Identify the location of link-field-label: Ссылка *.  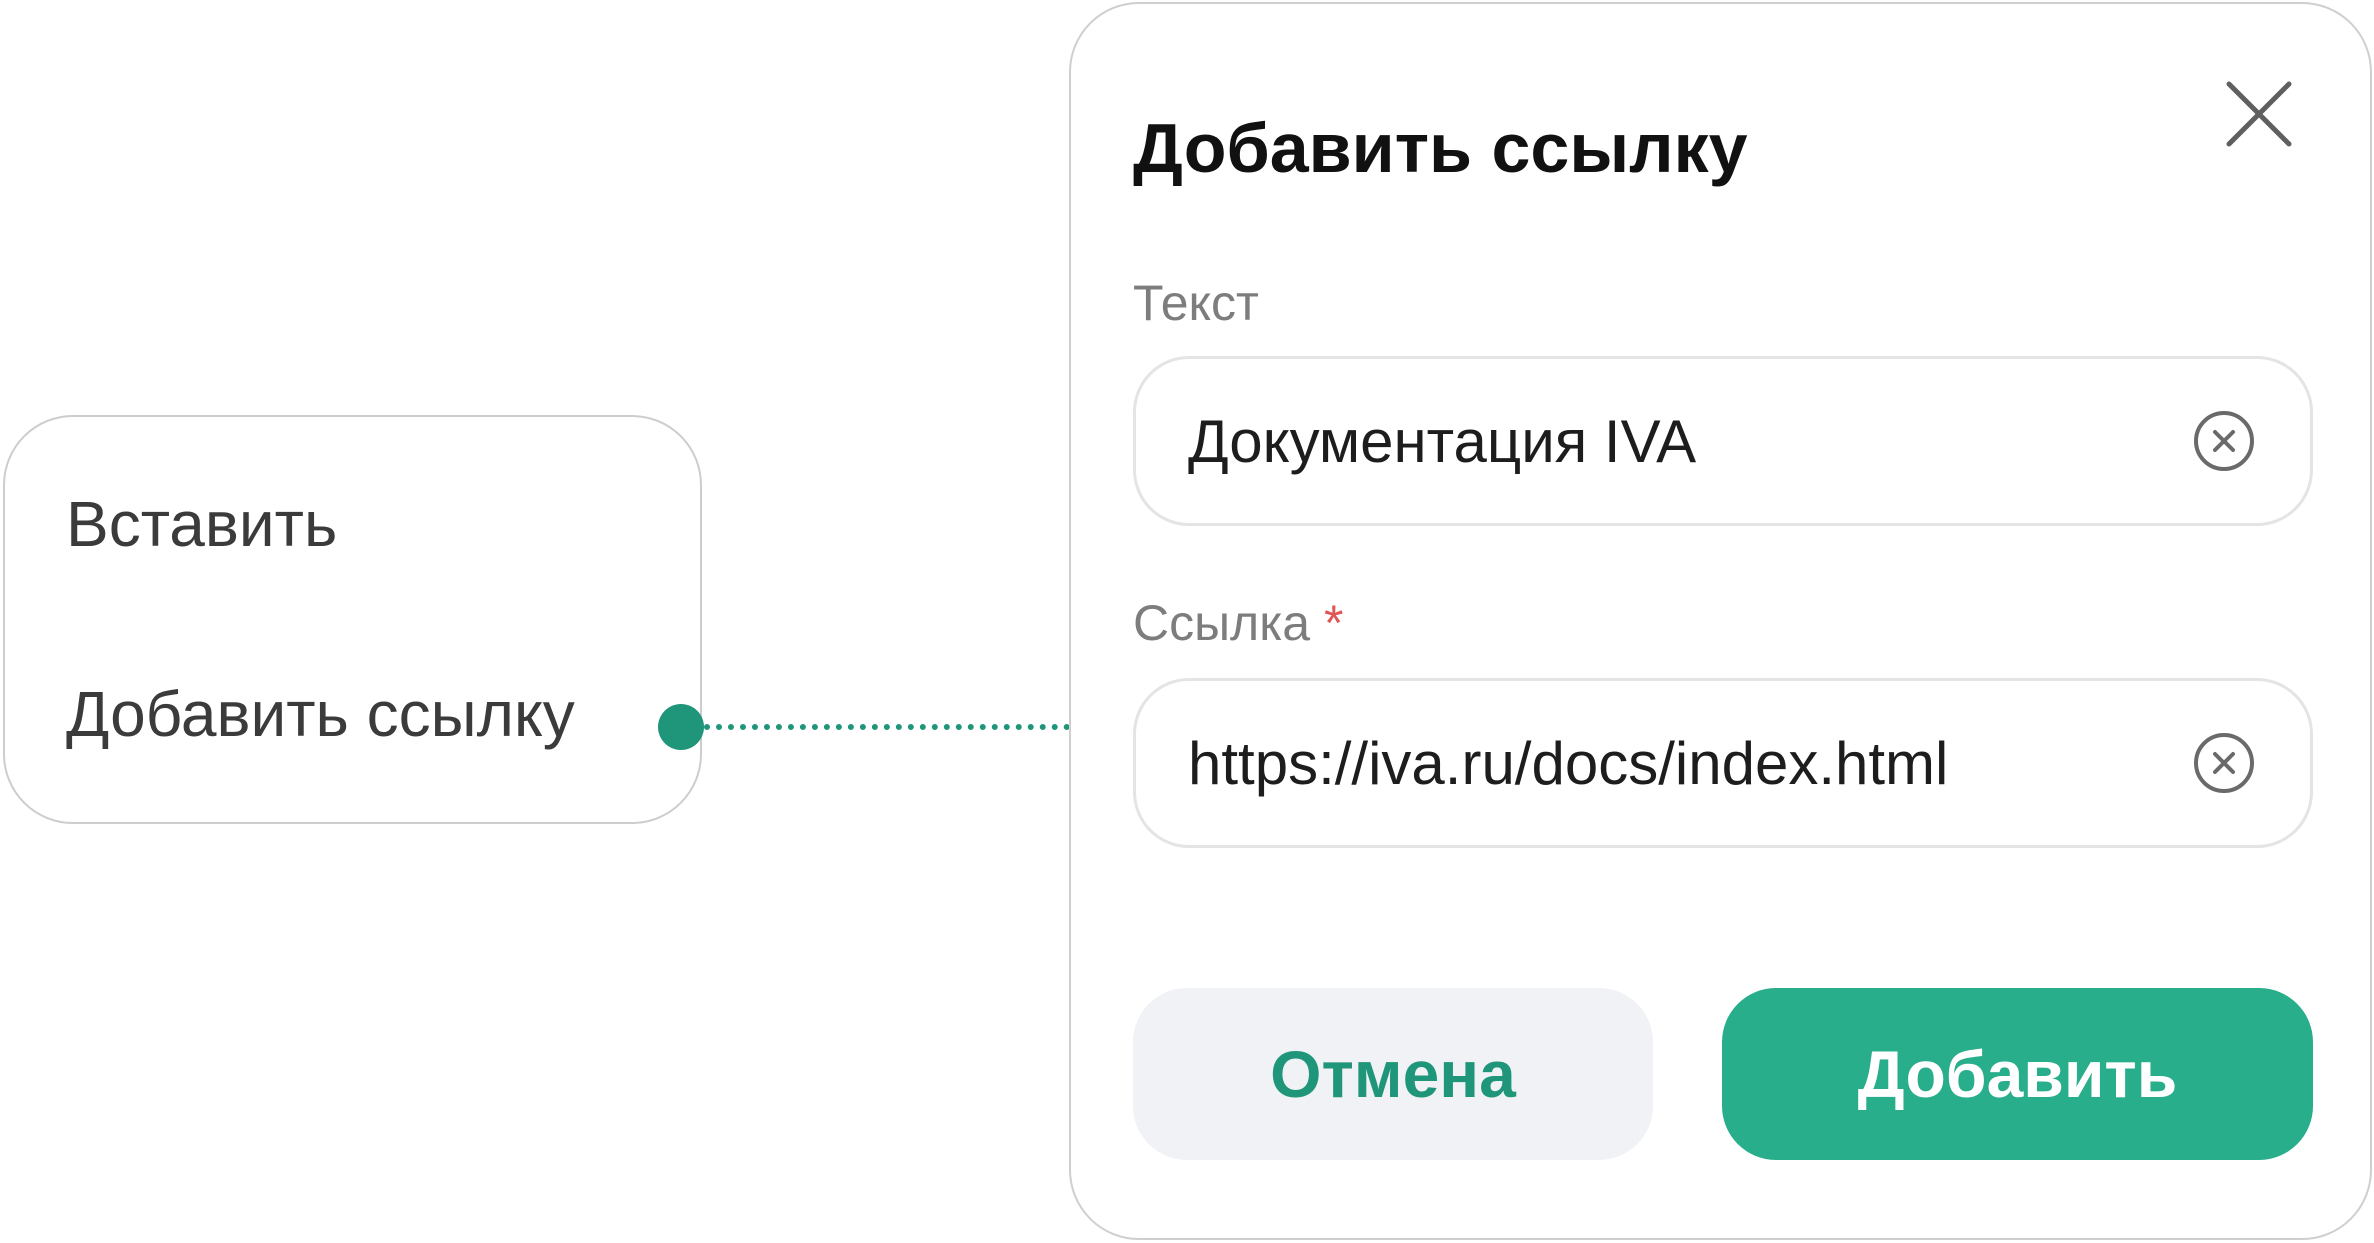
(1238, 623).